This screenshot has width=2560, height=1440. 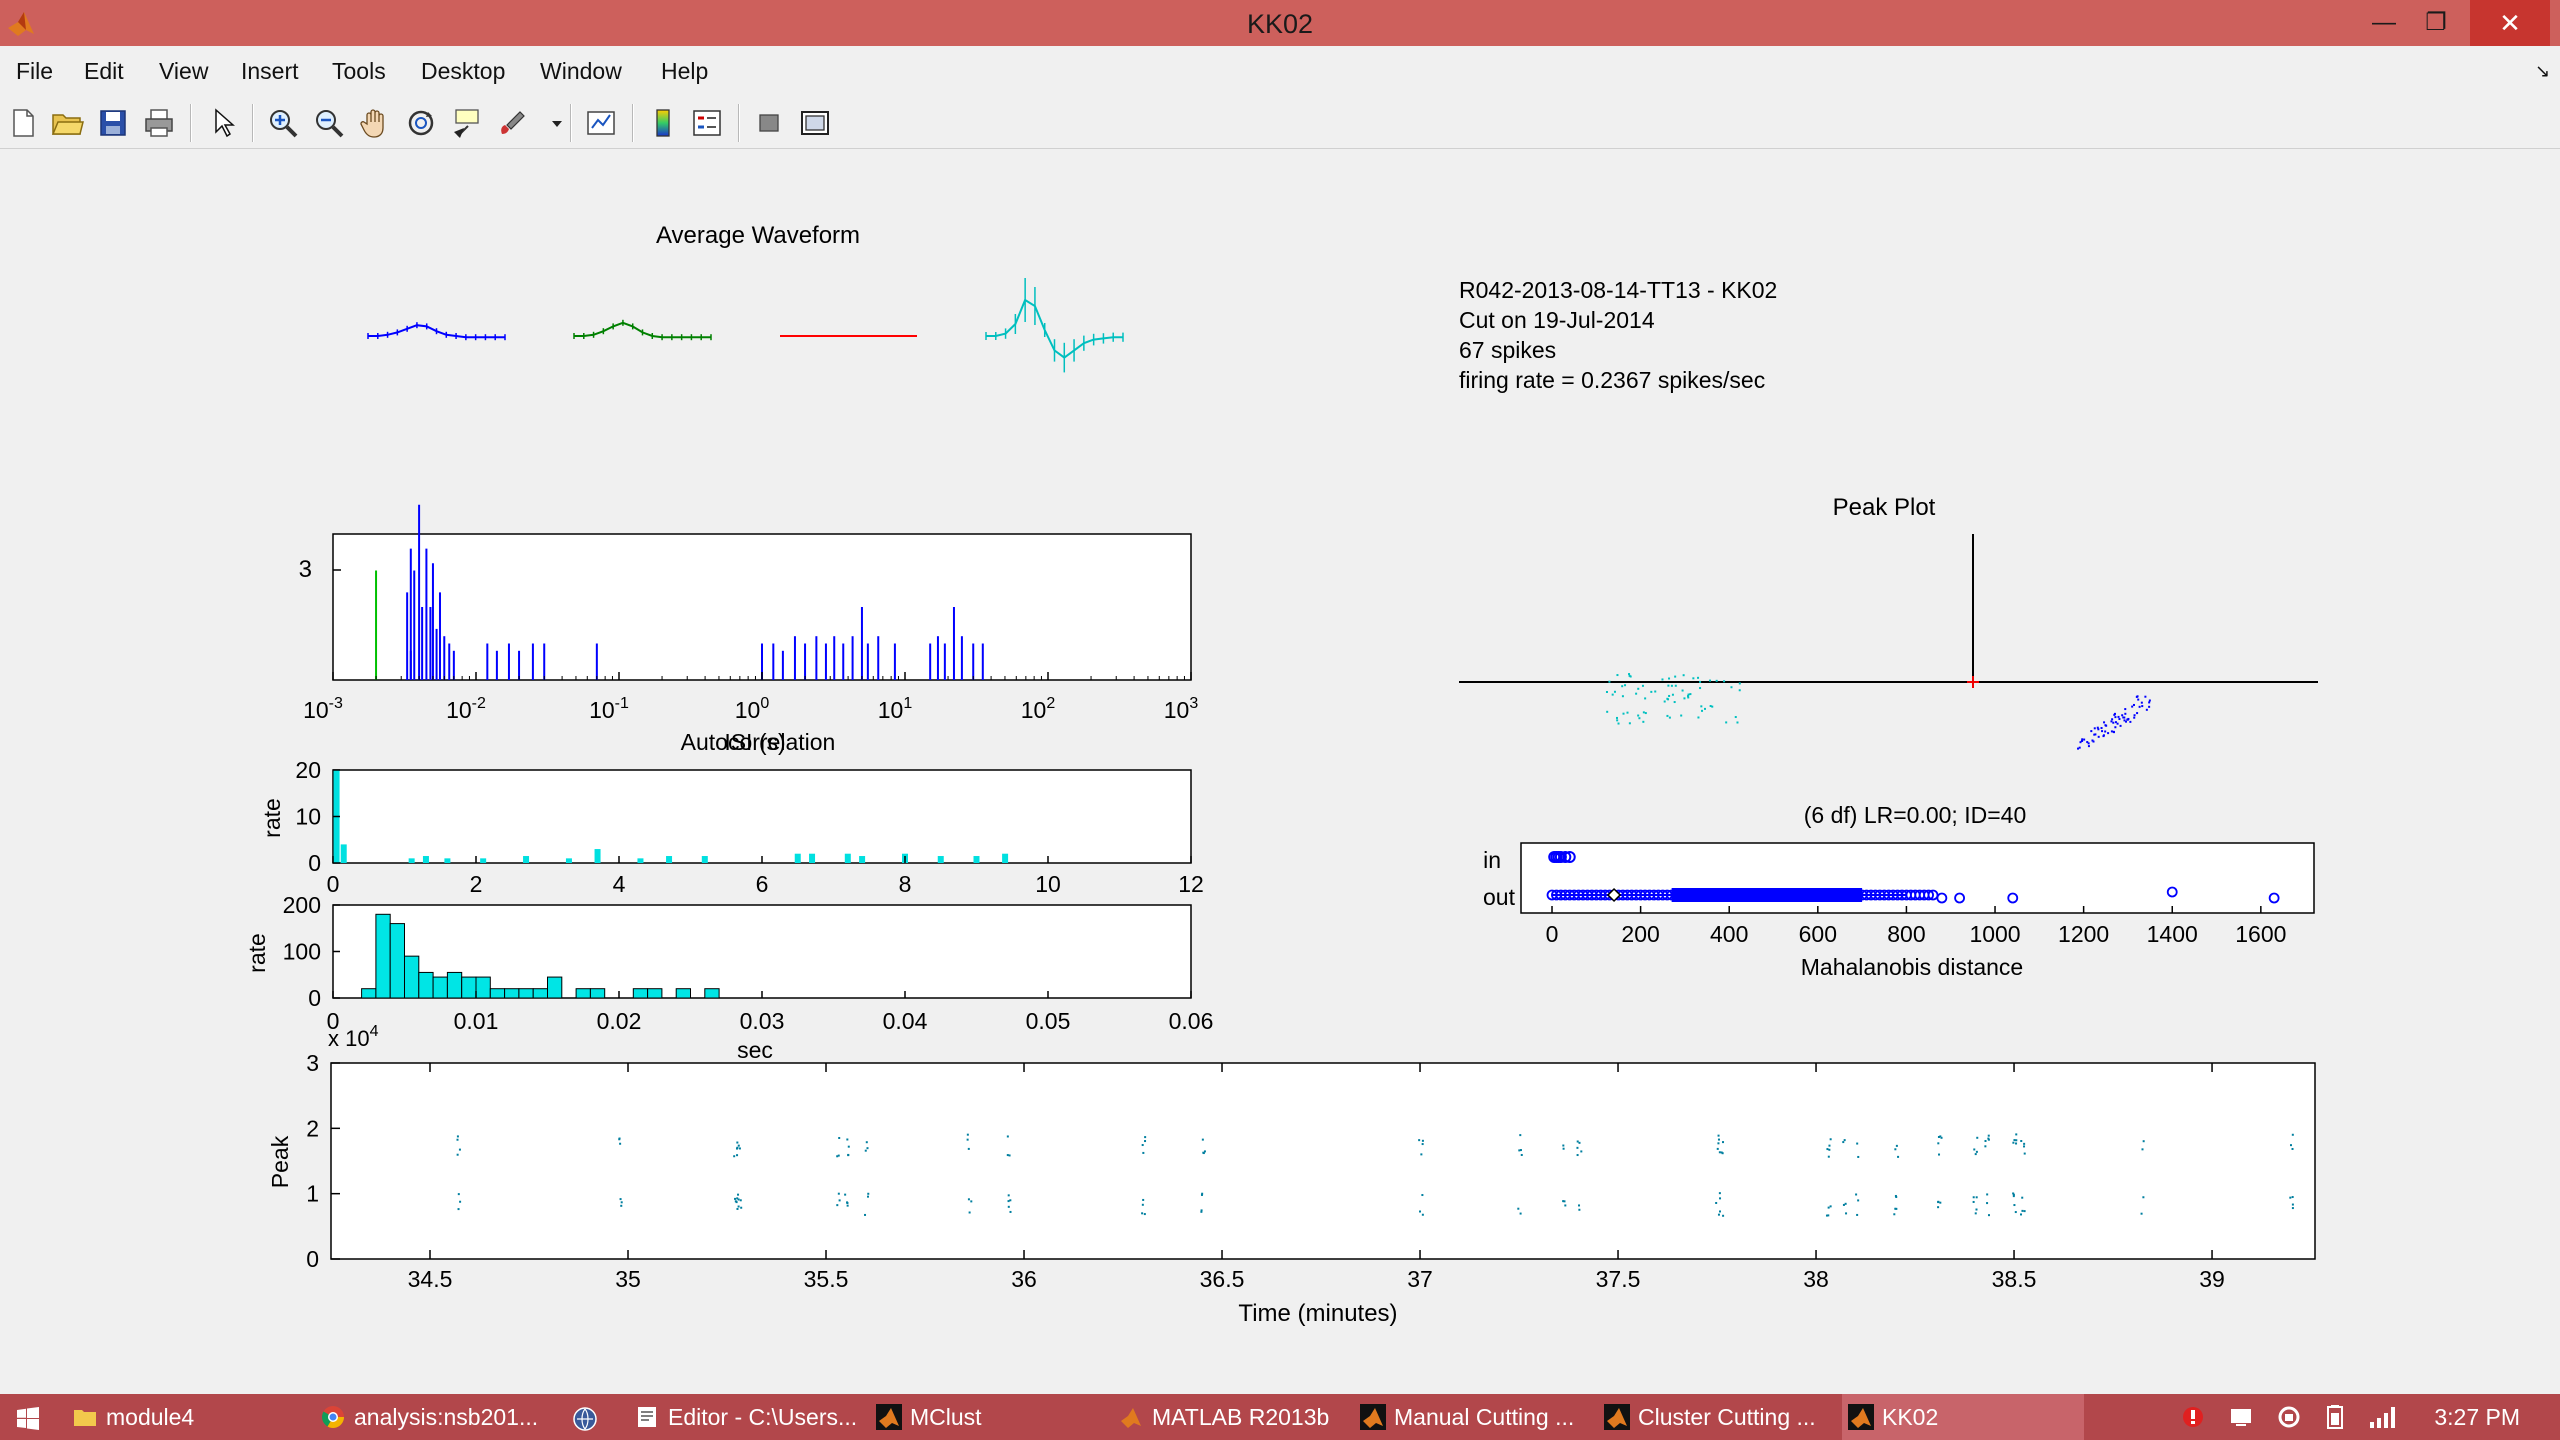 What do you see at coordinates (23, 123) in the screenshot?
I see `new-figure-icon` at bounding box center [23, 123].